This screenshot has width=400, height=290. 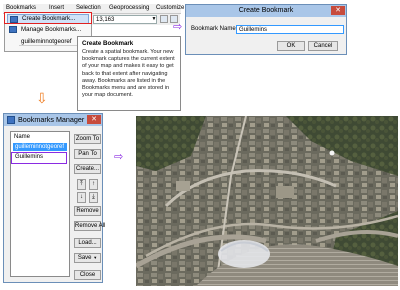 I want to click on zoom-to-button: Zoom To, so click(x=87, y=139).